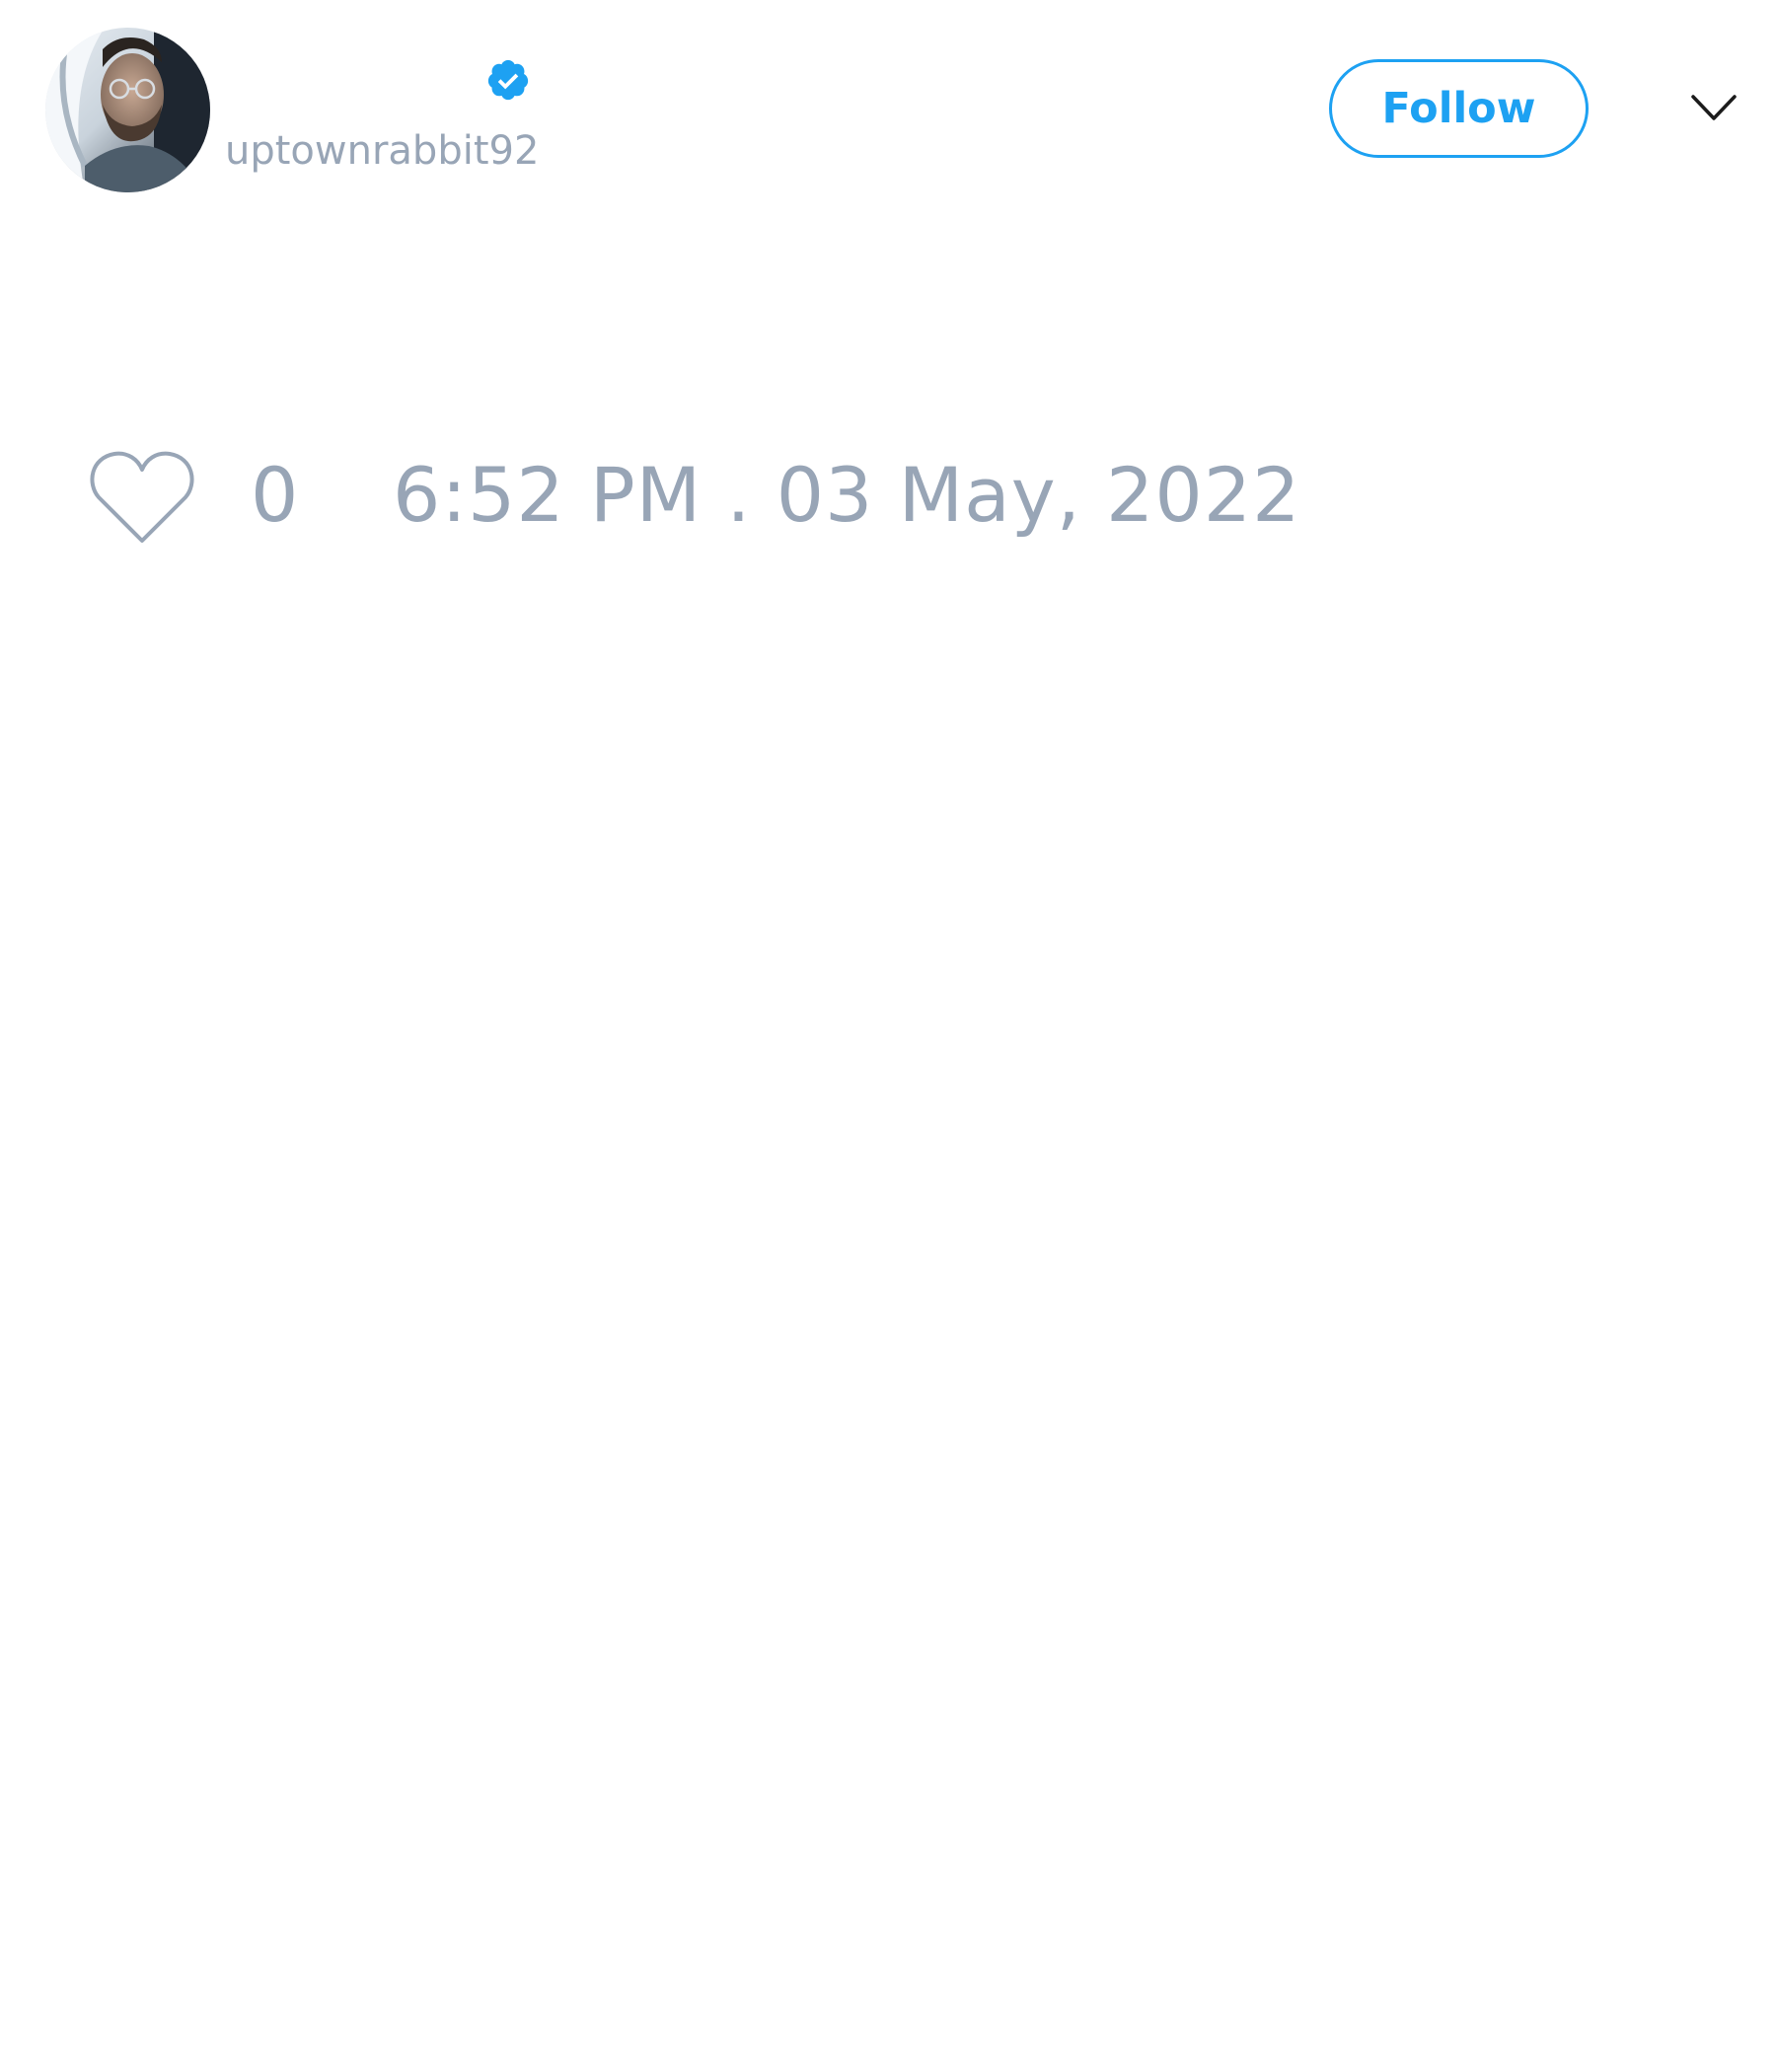 The height and width of the screenshot is (2072, 1776). I want to click on avatar, so click(128, 110).